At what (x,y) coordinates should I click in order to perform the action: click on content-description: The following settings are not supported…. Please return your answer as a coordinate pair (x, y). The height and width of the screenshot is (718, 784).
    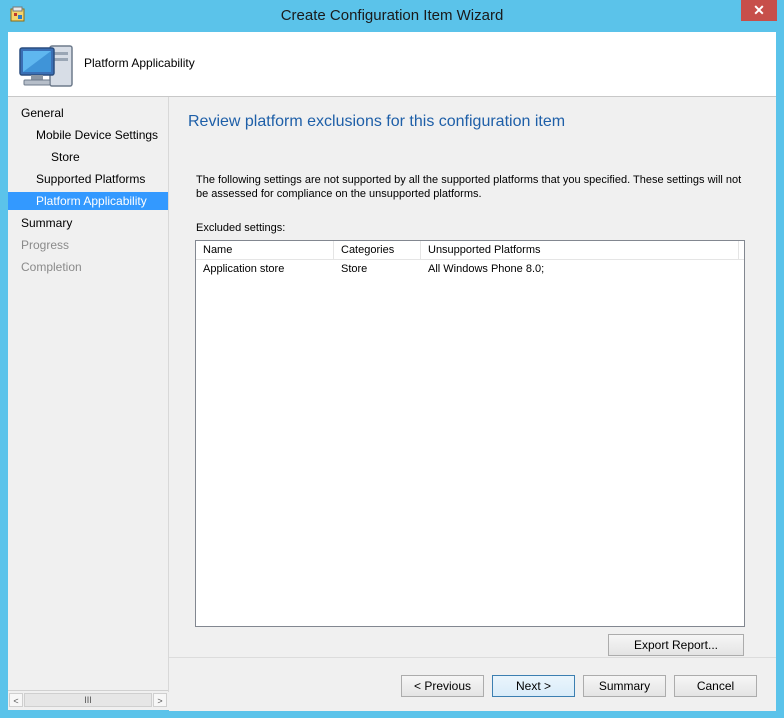
    Looking at the image, I should click on (469, 187).